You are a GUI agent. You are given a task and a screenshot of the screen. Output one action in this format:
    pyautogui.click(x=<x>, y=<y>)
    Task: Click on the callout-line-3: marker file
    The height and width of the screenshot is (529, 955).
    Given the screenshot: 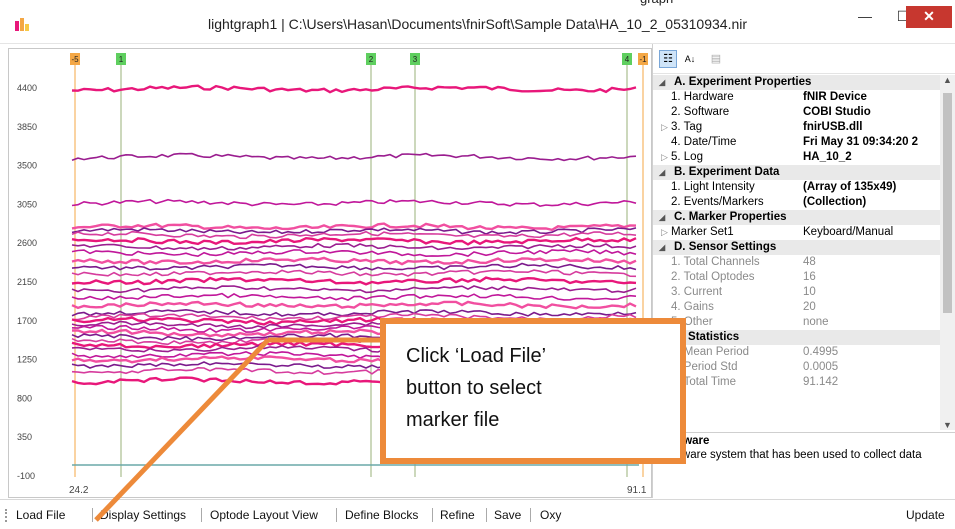 What is the action you would take?
    pyautogui.click(x=453, y=420)
    